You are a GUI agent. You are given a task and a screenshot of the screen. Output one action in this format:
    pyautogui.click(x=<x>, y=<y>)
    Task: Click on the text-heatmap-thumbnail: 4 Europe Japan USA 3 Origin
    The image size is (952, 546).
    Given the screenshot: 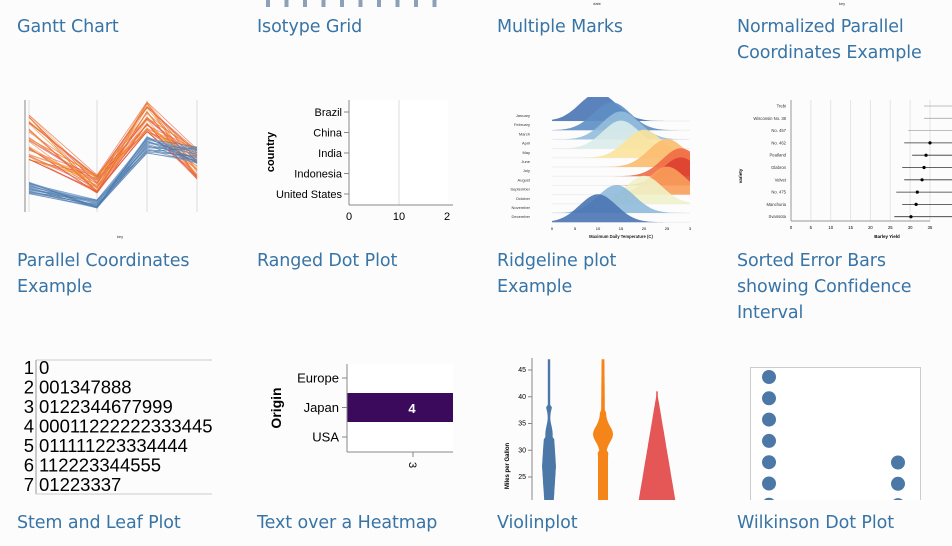 What is the action you would take?
    pyautogui.click(x=355, y=418)
    